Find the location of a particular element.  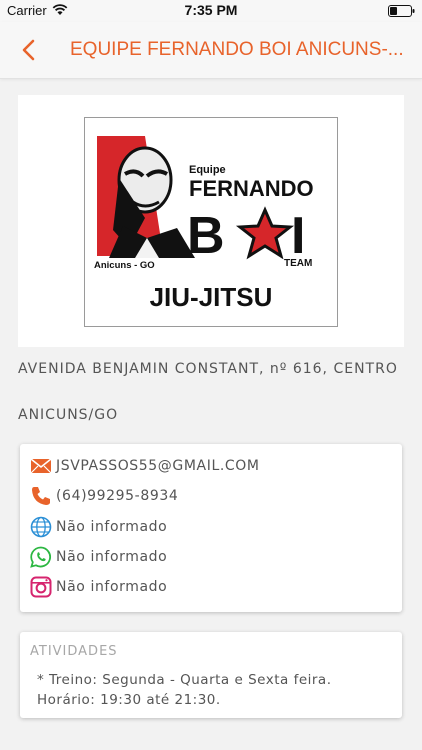

contact-website-row: Não informado is located at coordinates (210, 527).